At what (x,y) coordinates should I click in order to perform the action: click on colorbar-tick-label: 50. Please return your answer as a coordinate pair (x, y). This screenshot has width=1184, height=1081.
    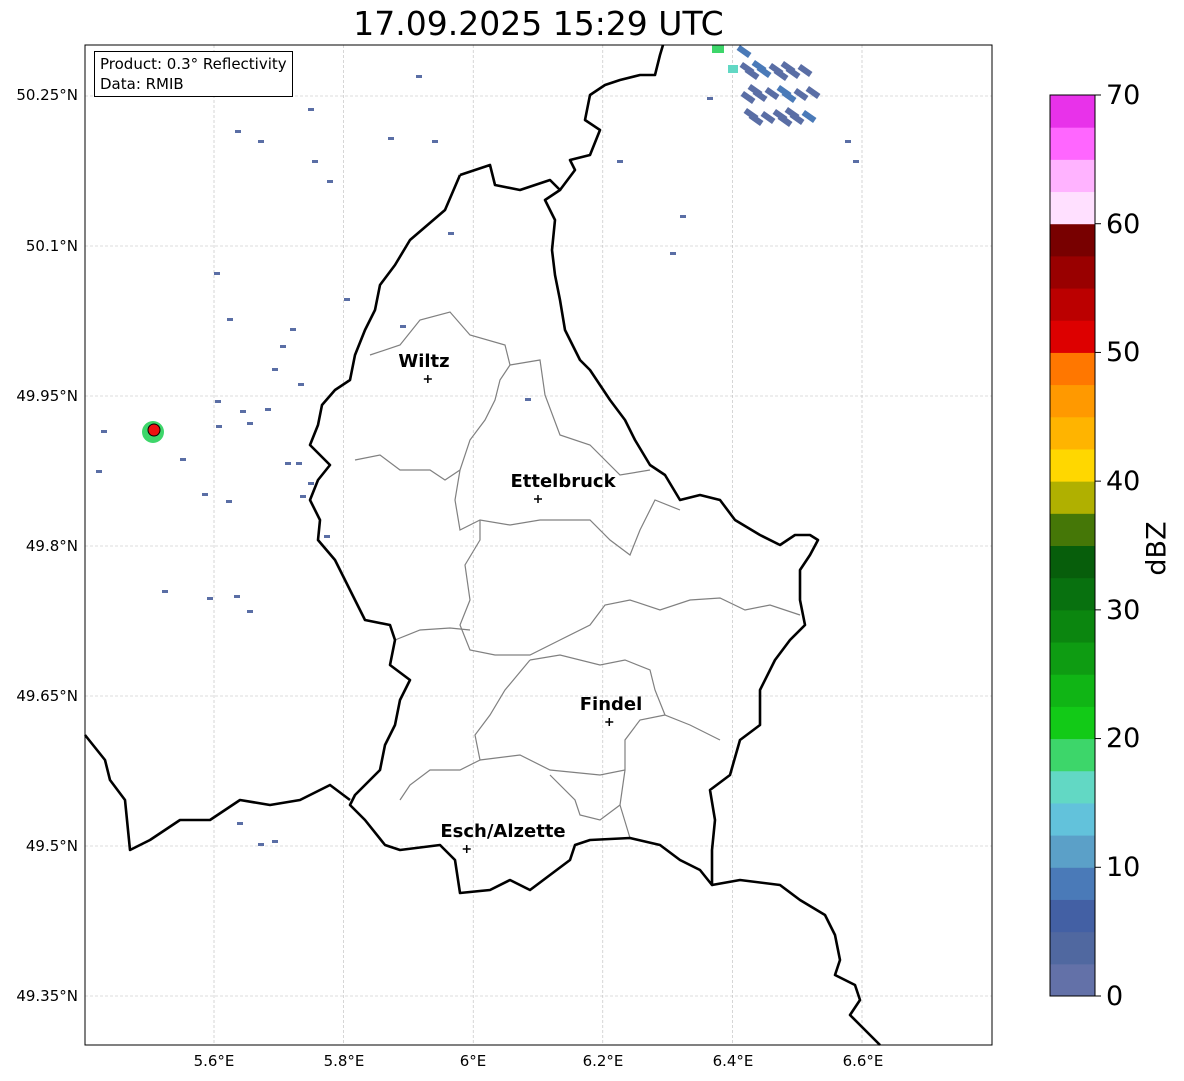
    Looking at the image, I should click on (1123, 352).